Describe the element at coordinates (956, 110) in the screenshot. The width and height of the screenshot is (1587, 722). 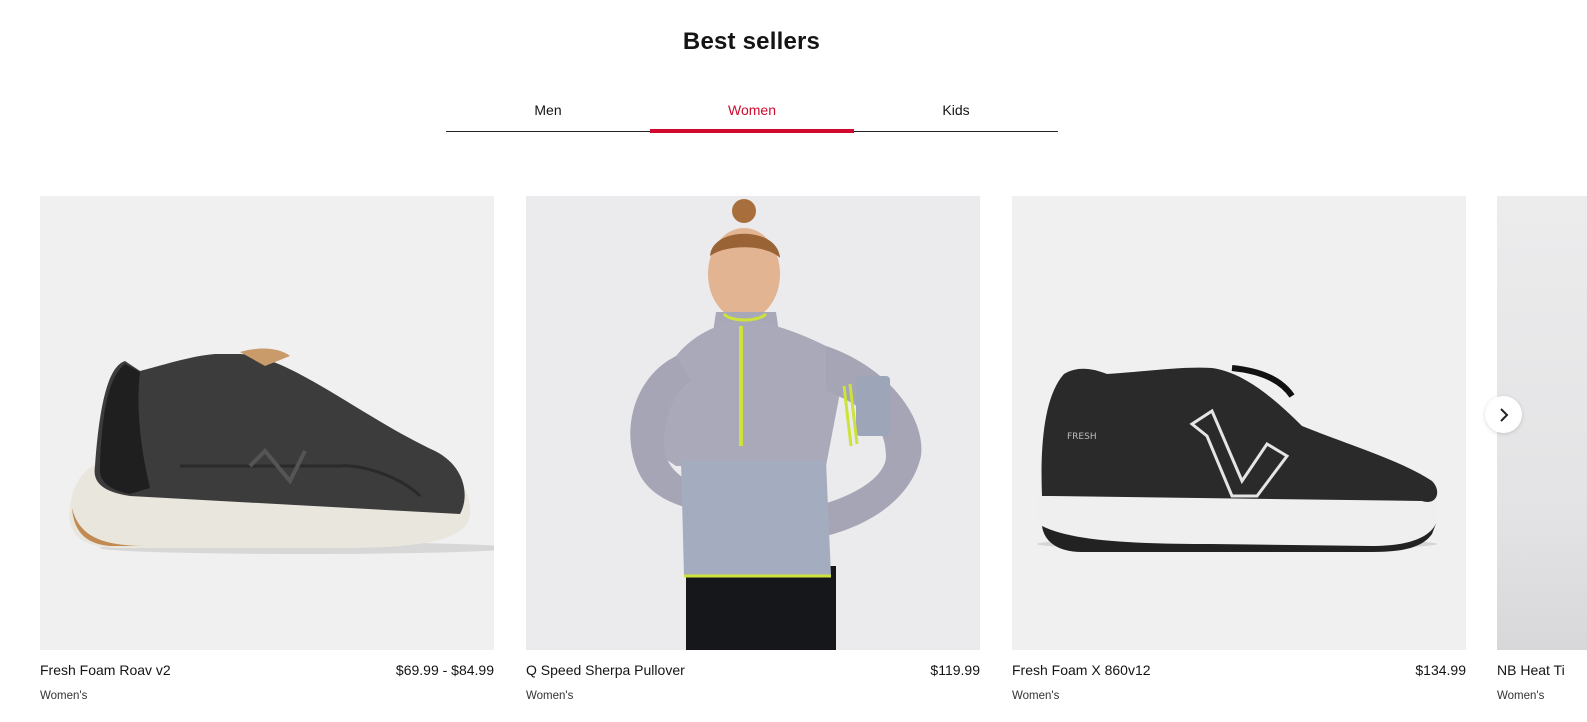
I see `tab-kids: Kids` at that location.